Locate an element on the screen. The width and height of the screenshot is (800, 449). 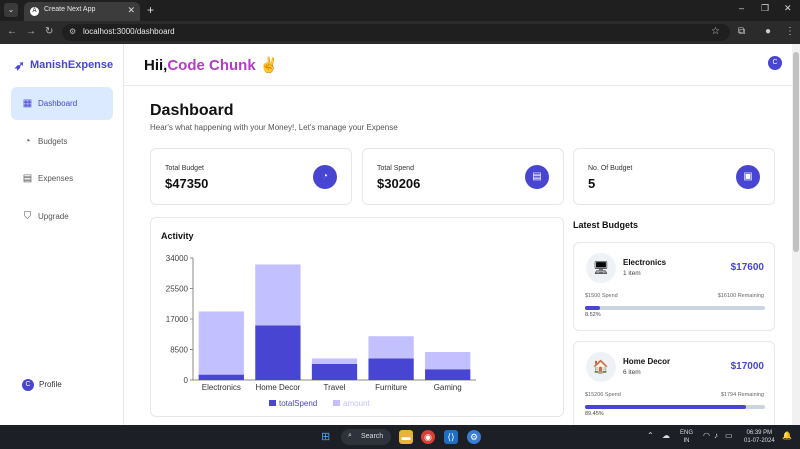
x-tick-label: Gaming is located at coordinates (448, 387).